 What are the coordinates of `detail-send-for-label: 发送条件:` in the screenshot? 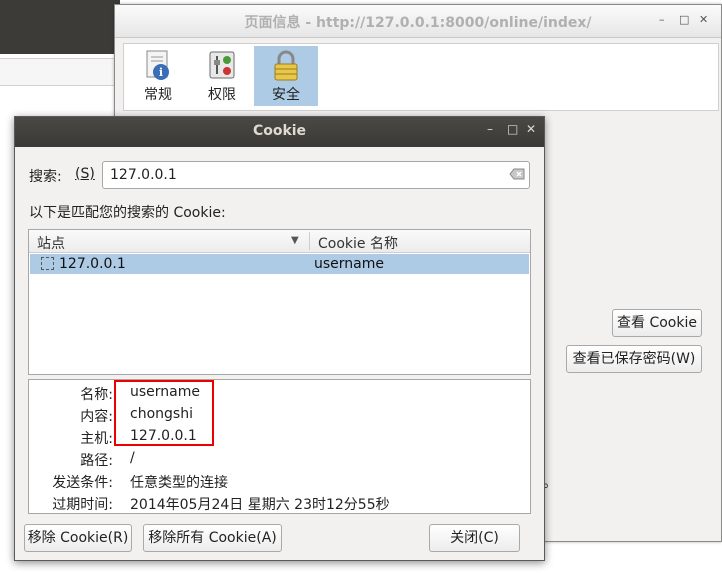 It's located at (82, 483).